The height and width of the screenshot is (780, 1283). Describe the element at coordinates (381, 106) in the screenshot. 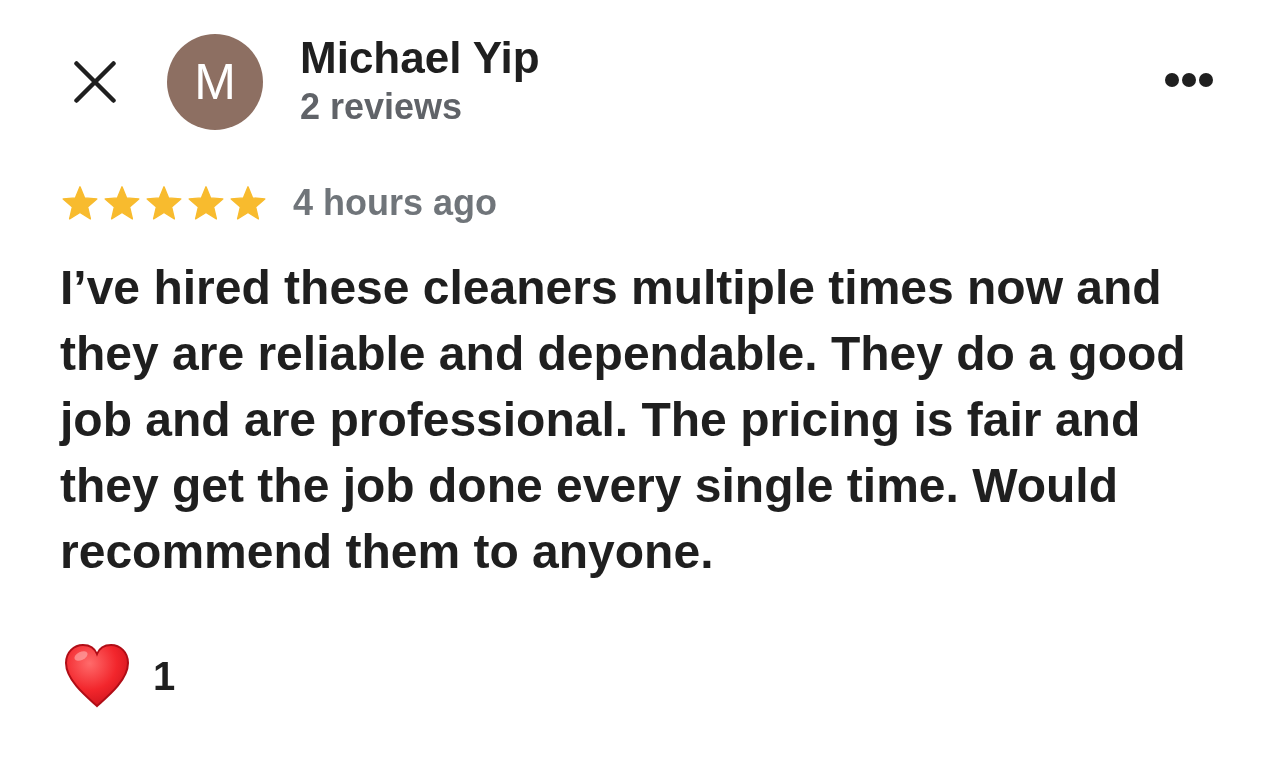

I see `review-count: 2 reviews` at that location.